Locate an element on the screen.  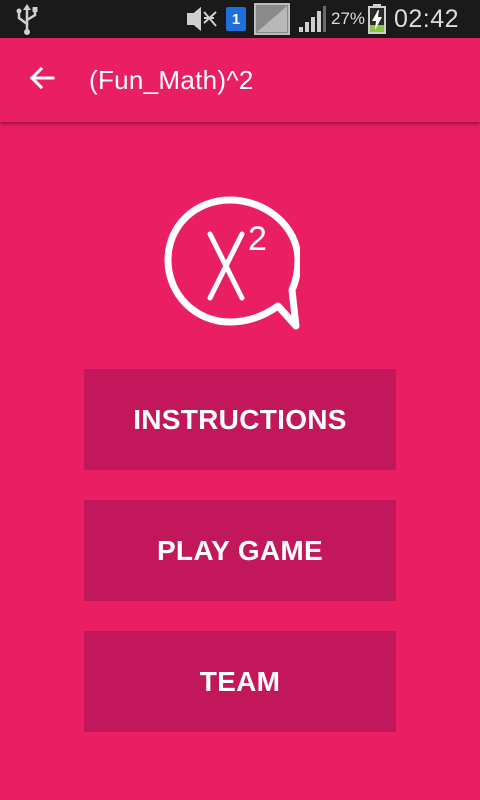
instructions-button: INSTRUCTIONS is located at coordinates (240, 419).